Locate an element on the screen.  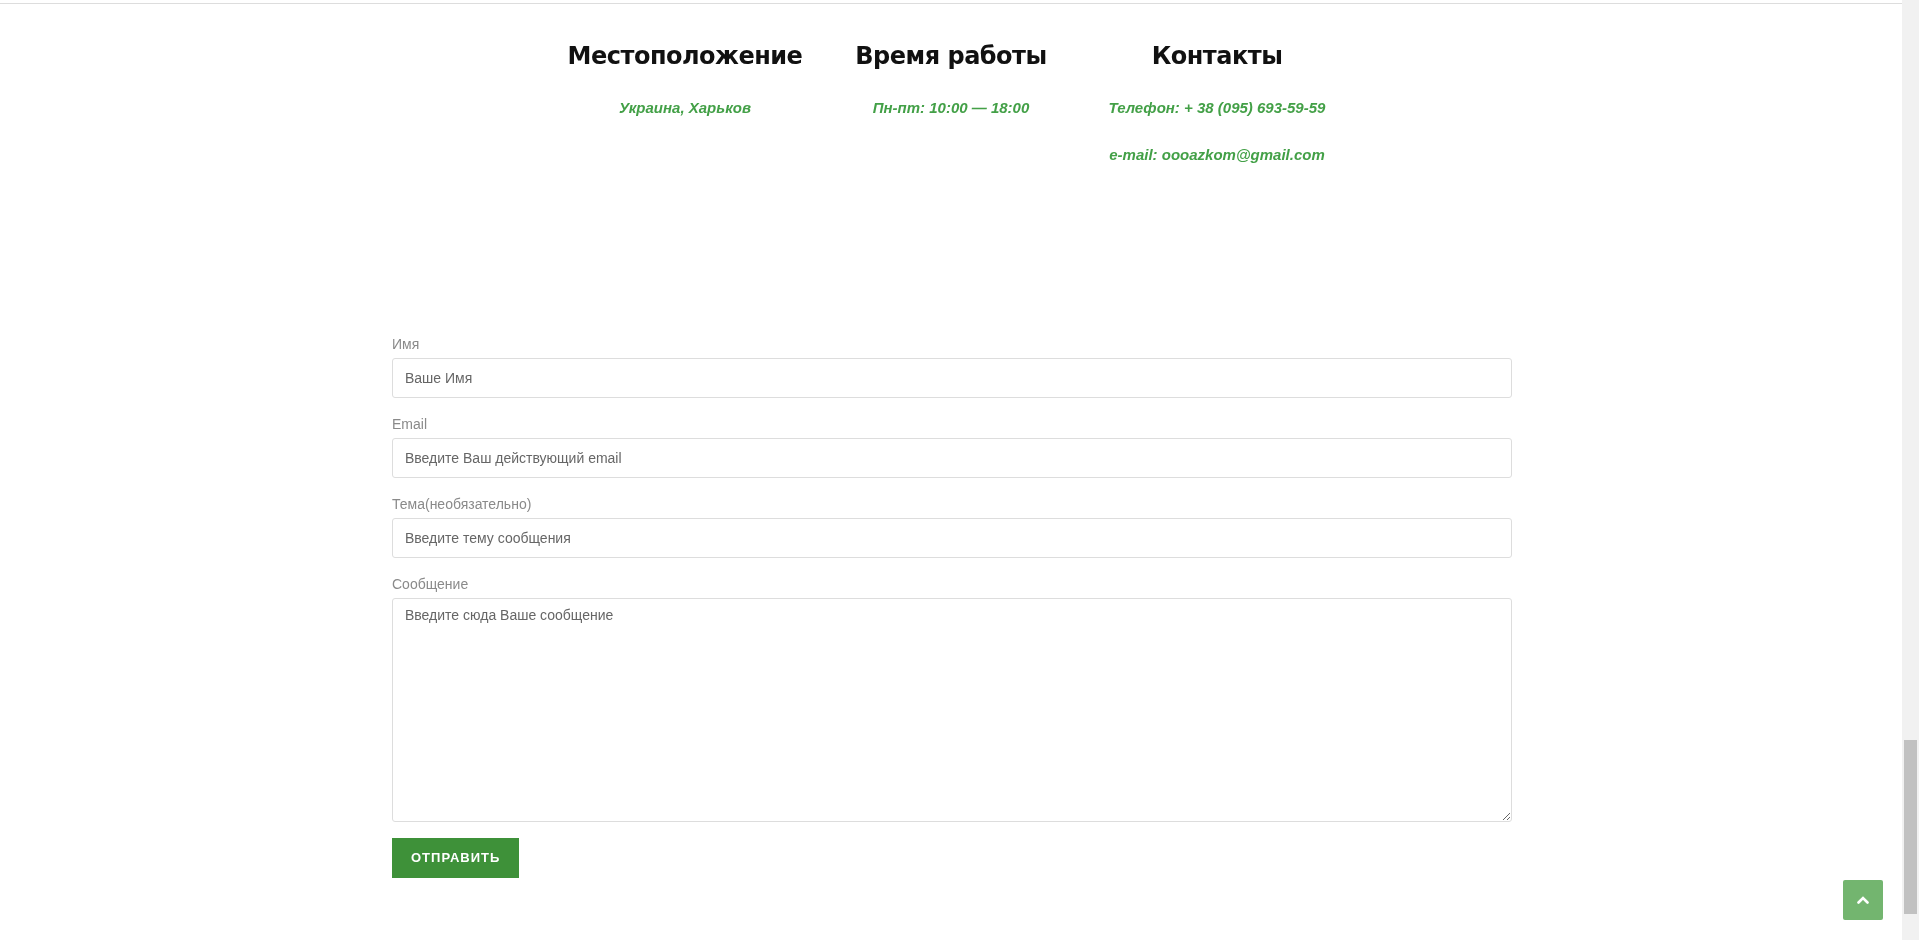
column-heading: Время работы is located at coordinates (951, 56).